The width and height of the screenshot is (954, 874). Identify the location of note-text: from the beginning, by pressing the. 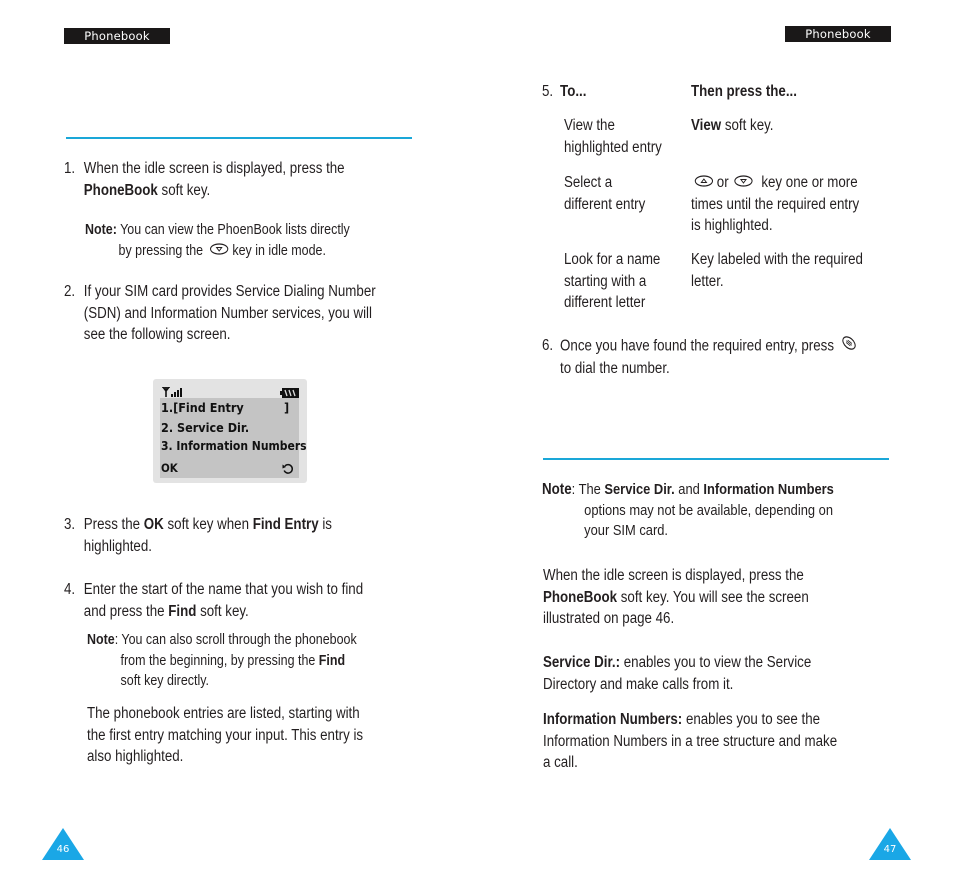
(219, 660).